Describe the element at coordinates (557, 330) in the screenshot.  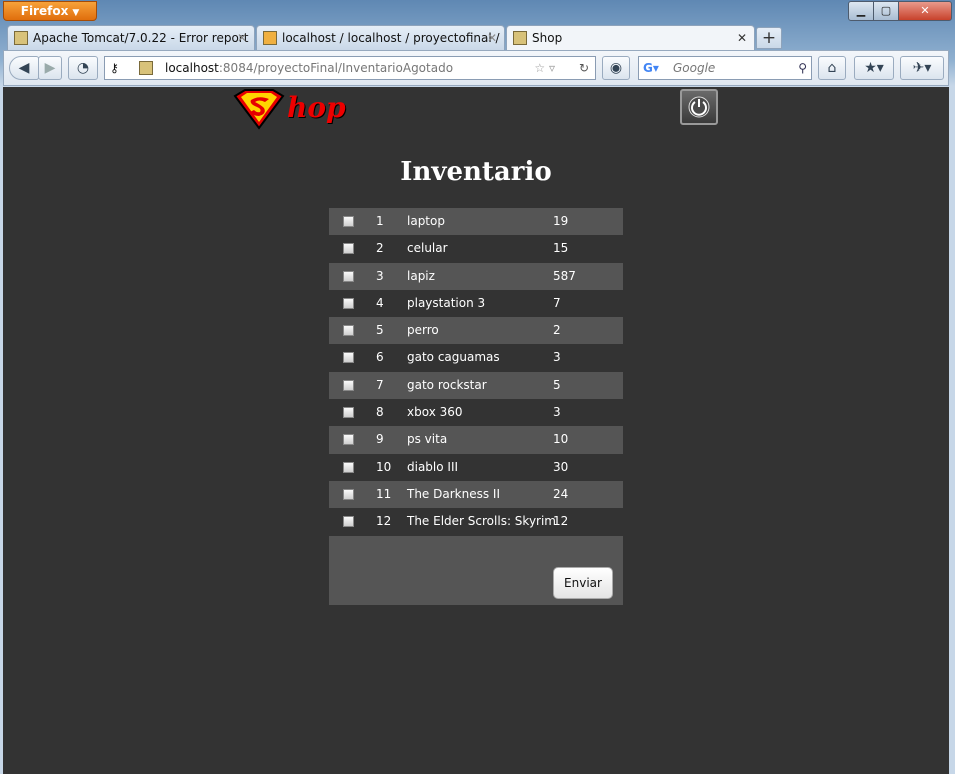
I see `item-quantity: 2` at that location.